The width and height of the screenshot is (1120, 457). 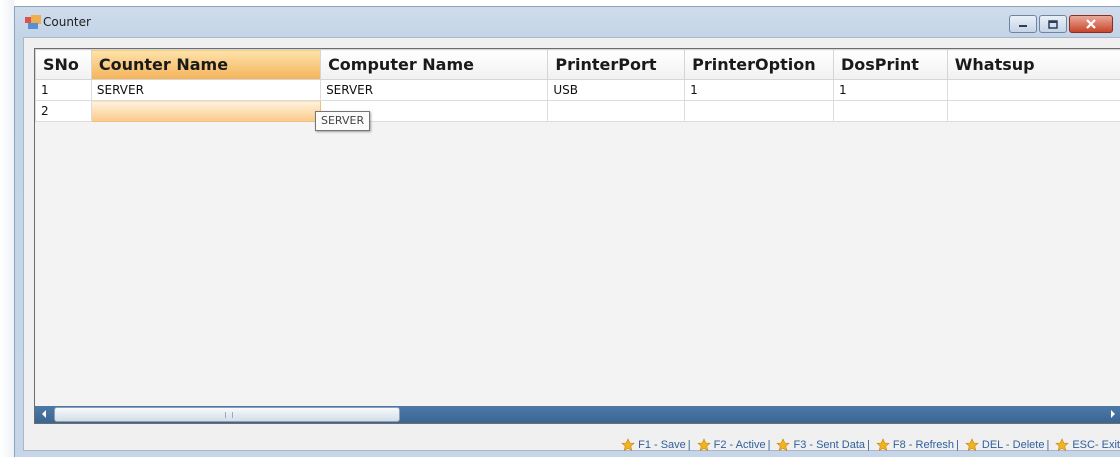 What do you see at coordinates (1013, 445) in the screenshot?
I see `shortcut-label: DEL - Delete` at bounding box center [1013, 445].